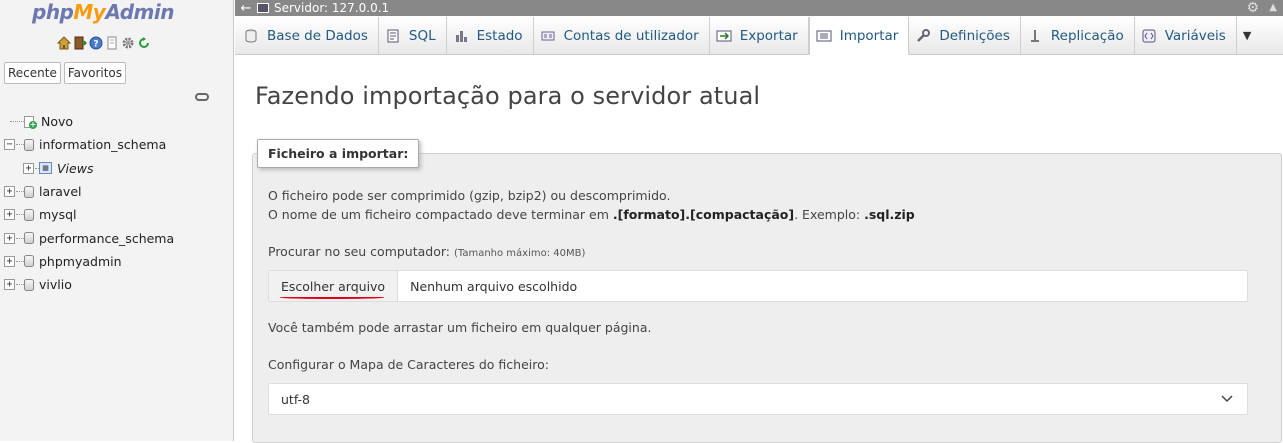  What do you see at coordinates (80, 261) in the screenshot?
I see `tree-item-label: phpmyadmin` at bounding box center [80, 261].